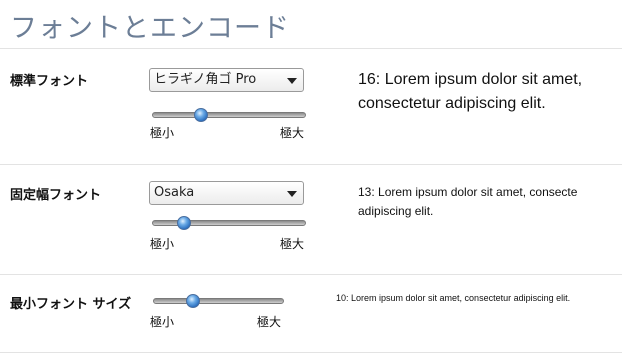  I want to click on standard-font-popup: ヒラギノ角ゴ Pro, so click(226, 80).